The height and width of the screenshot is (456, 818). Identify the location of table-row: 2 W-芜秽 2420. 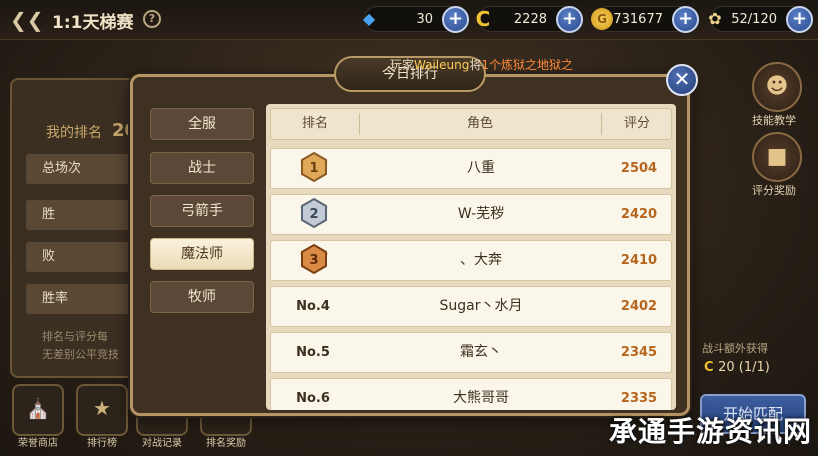
(471, 214).